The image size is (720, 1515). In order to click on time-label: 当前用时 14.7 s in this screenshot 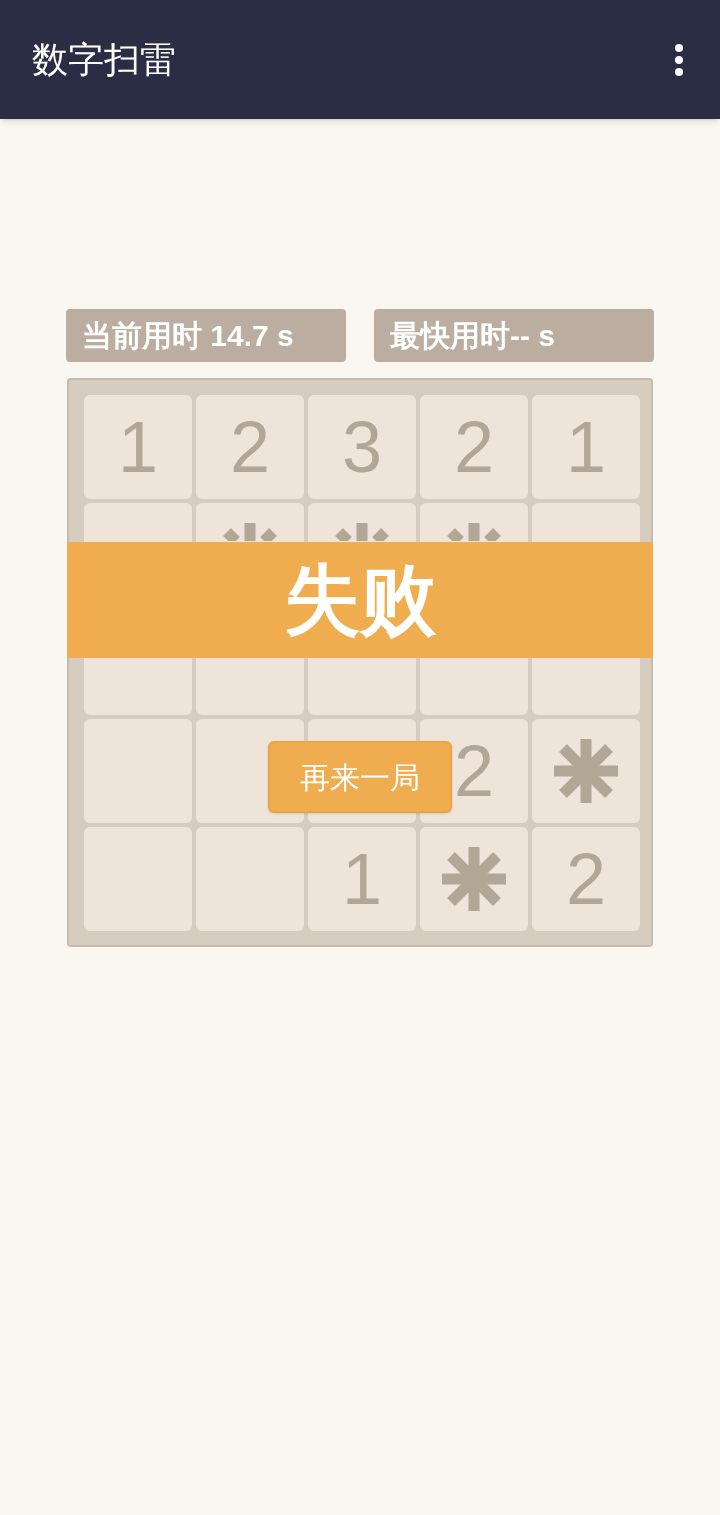, I will do `click(206, 335)`.